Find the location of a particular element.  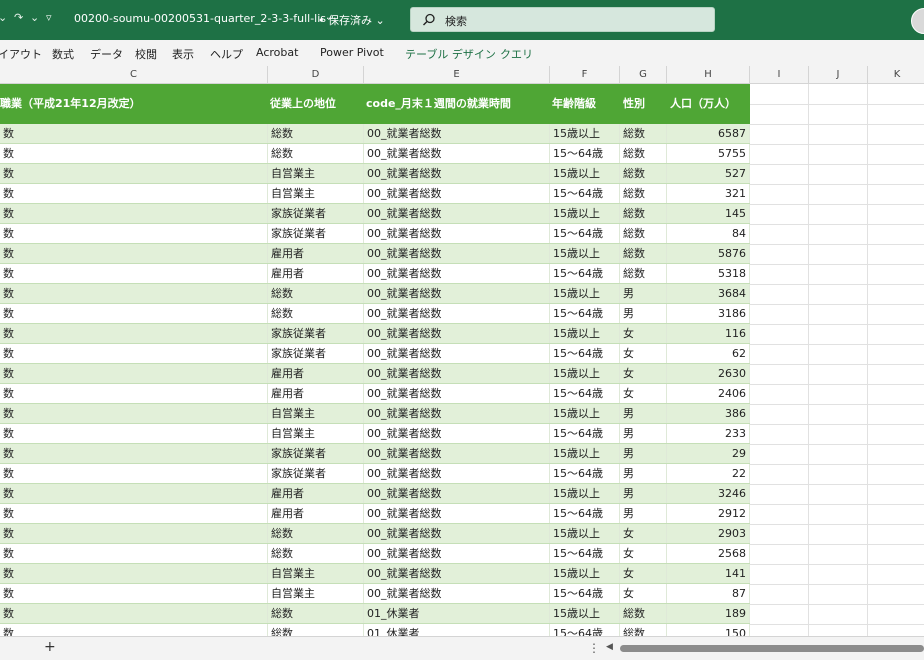

chevron-down-icon: ⌄ is located at coordinates (3, 17).